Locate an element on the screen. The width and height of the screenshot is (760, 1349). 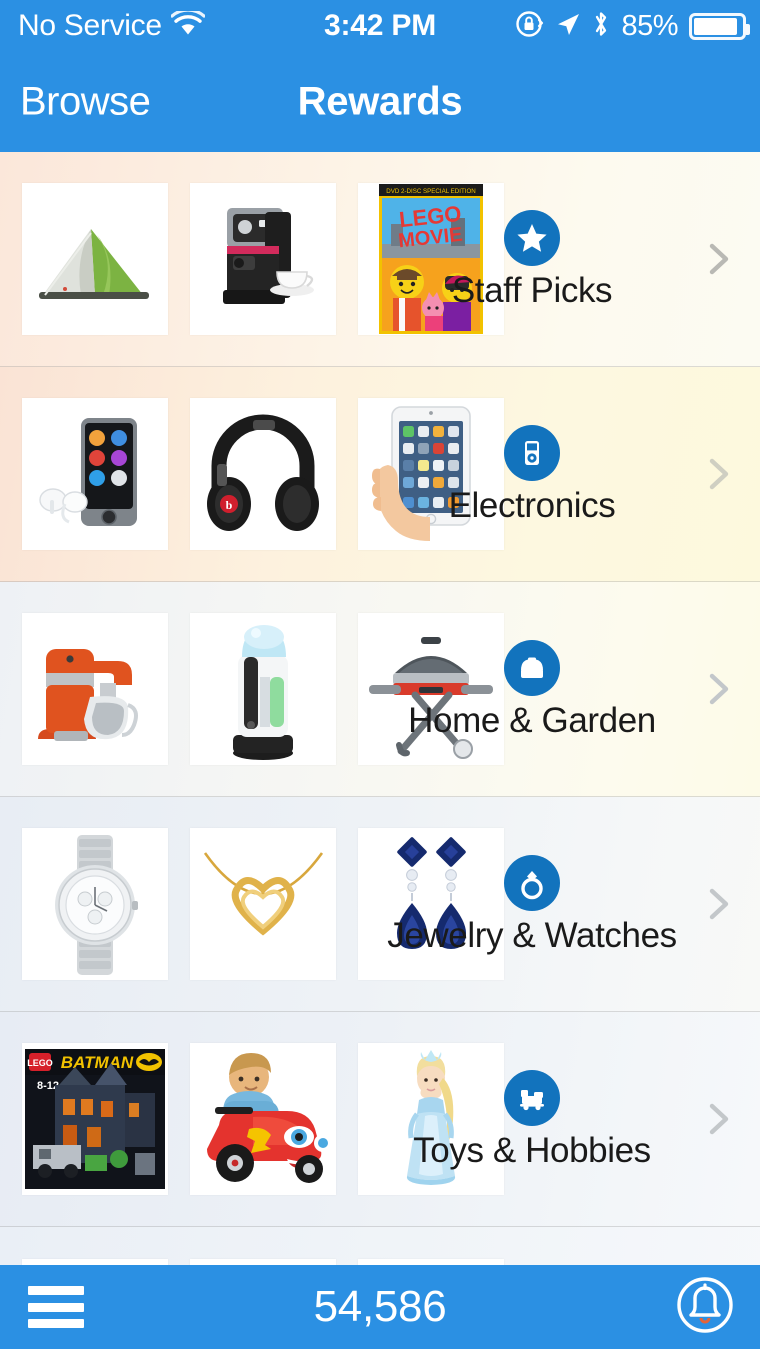
category-info: Jewelry & Watches is located at coordinates (532, 904).